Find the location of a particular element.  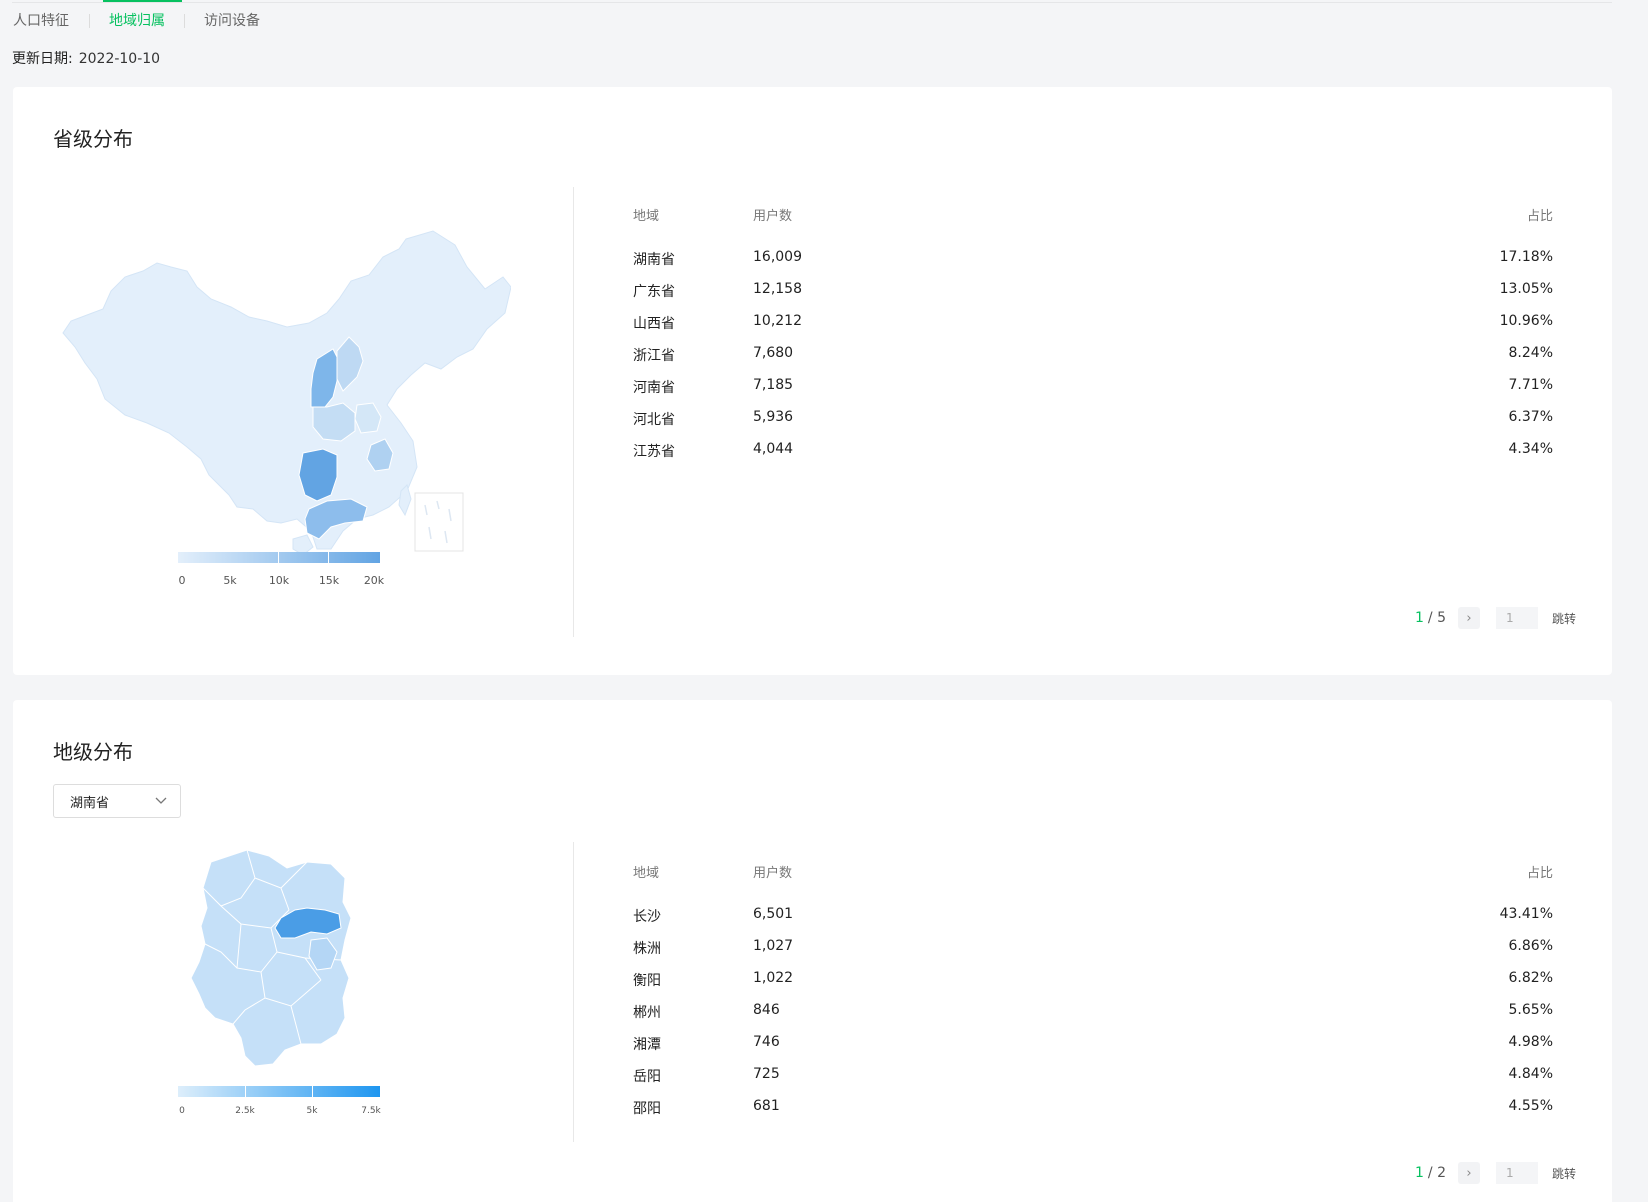

cell-users: 1,027 is located at coordinates (773, 946).